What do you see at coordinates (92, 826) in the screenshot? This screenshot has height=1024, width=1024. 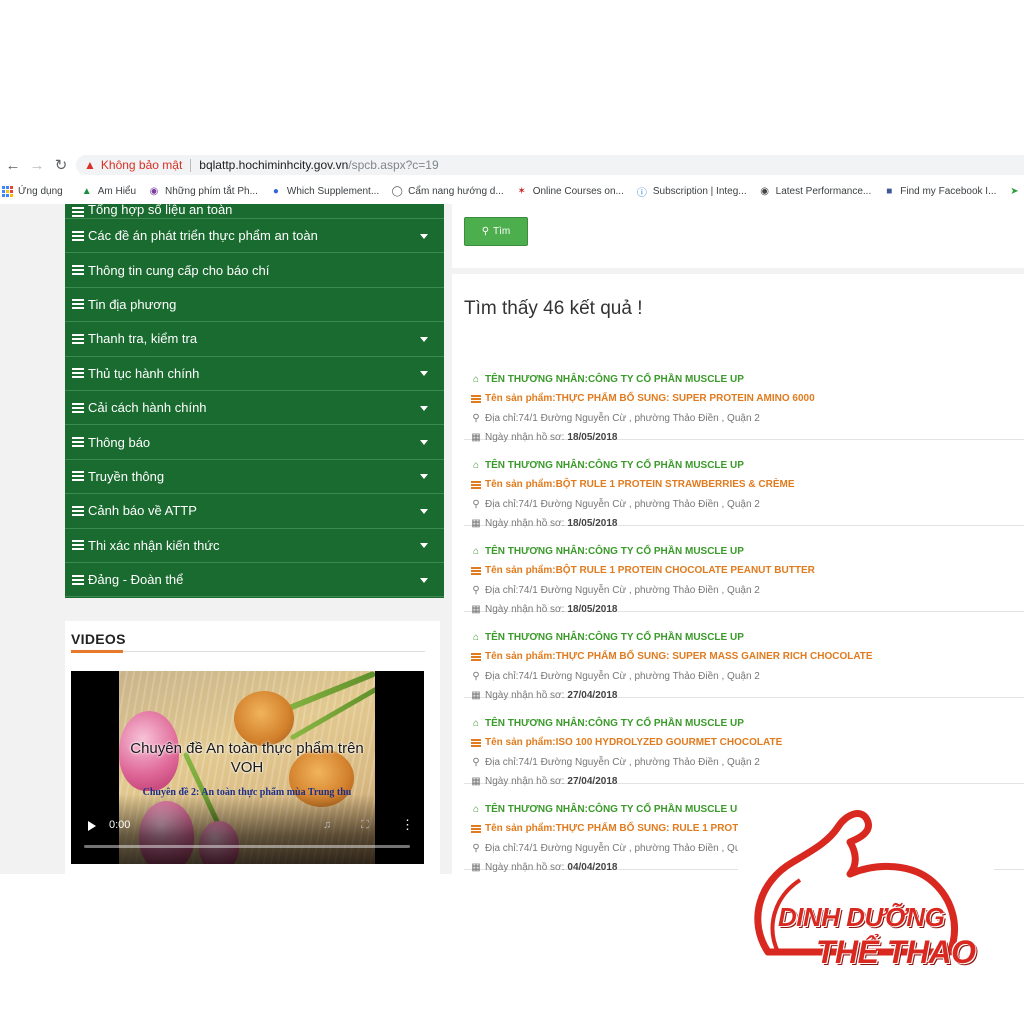 I see `play-icon` at bounding box center [92, 826].